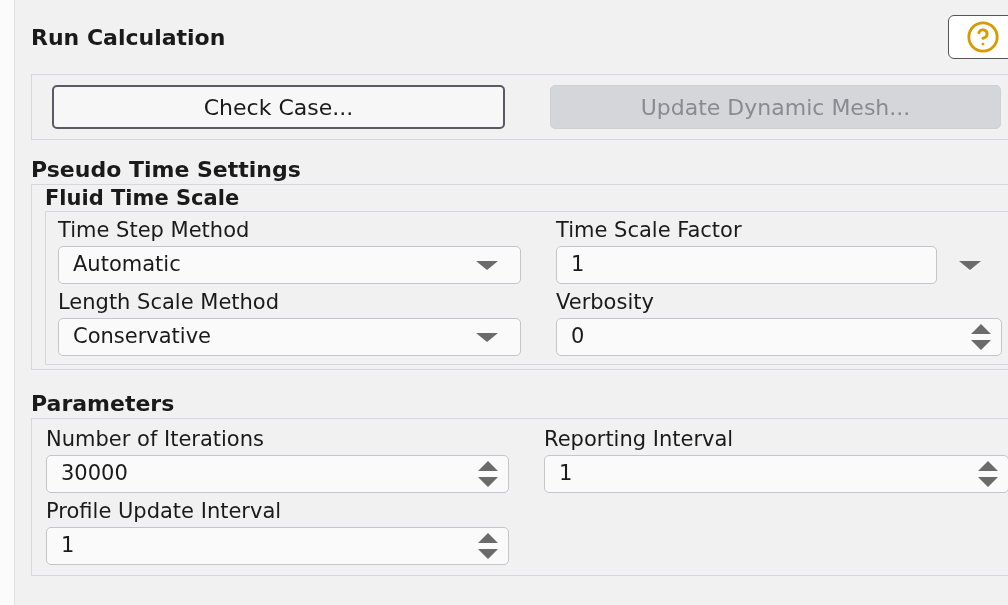 The height and width of the screenshot is (605, 1008). What do you see at coordinates (605, 302) in the screenshot?
I see `field-label: Verbosity` at bounding box center [605, 302].